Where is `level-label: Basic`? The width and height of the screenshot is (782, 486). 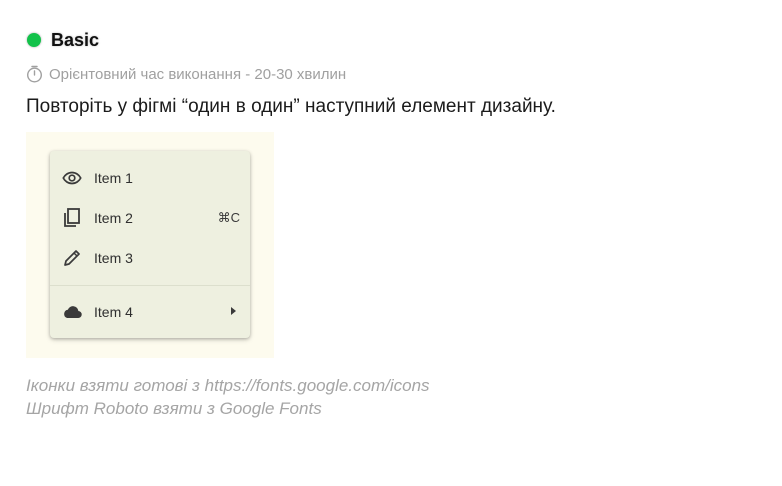
level-label: Basic is located at coordinates (75, 39).